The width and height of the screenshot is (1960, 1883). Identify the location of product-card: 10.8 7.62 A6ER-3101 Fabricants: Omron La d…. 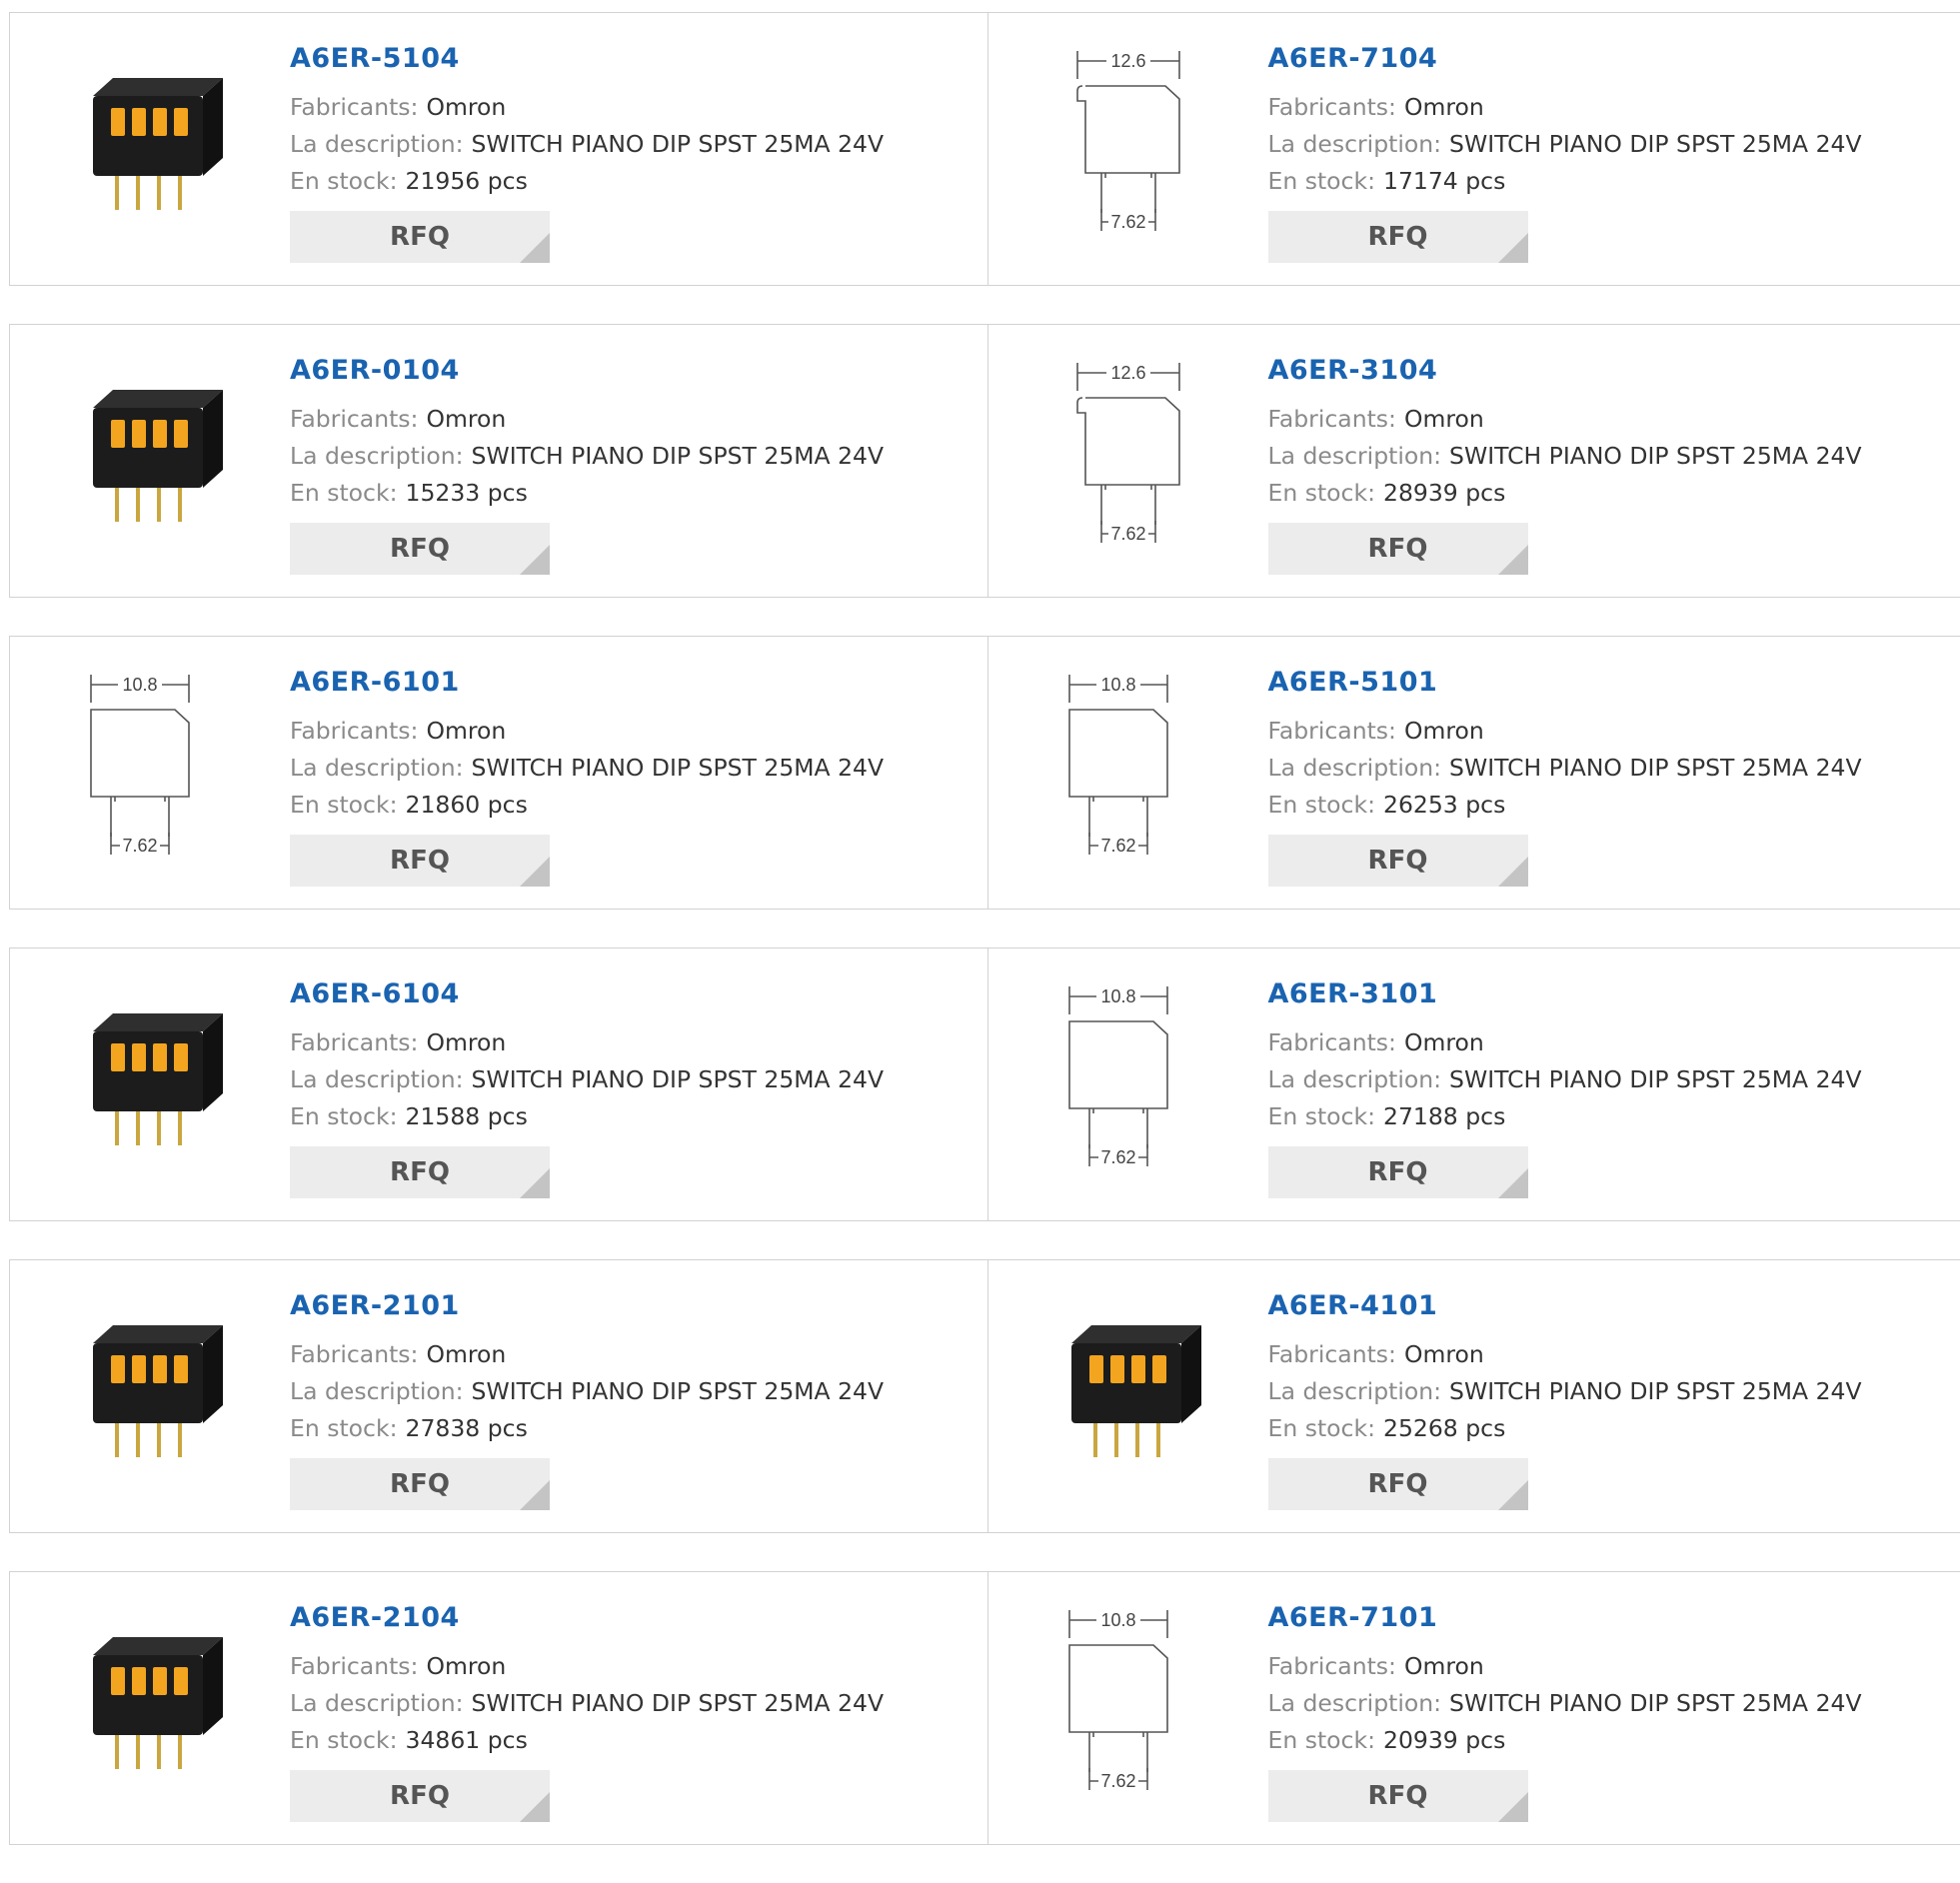
(1474, 1084).